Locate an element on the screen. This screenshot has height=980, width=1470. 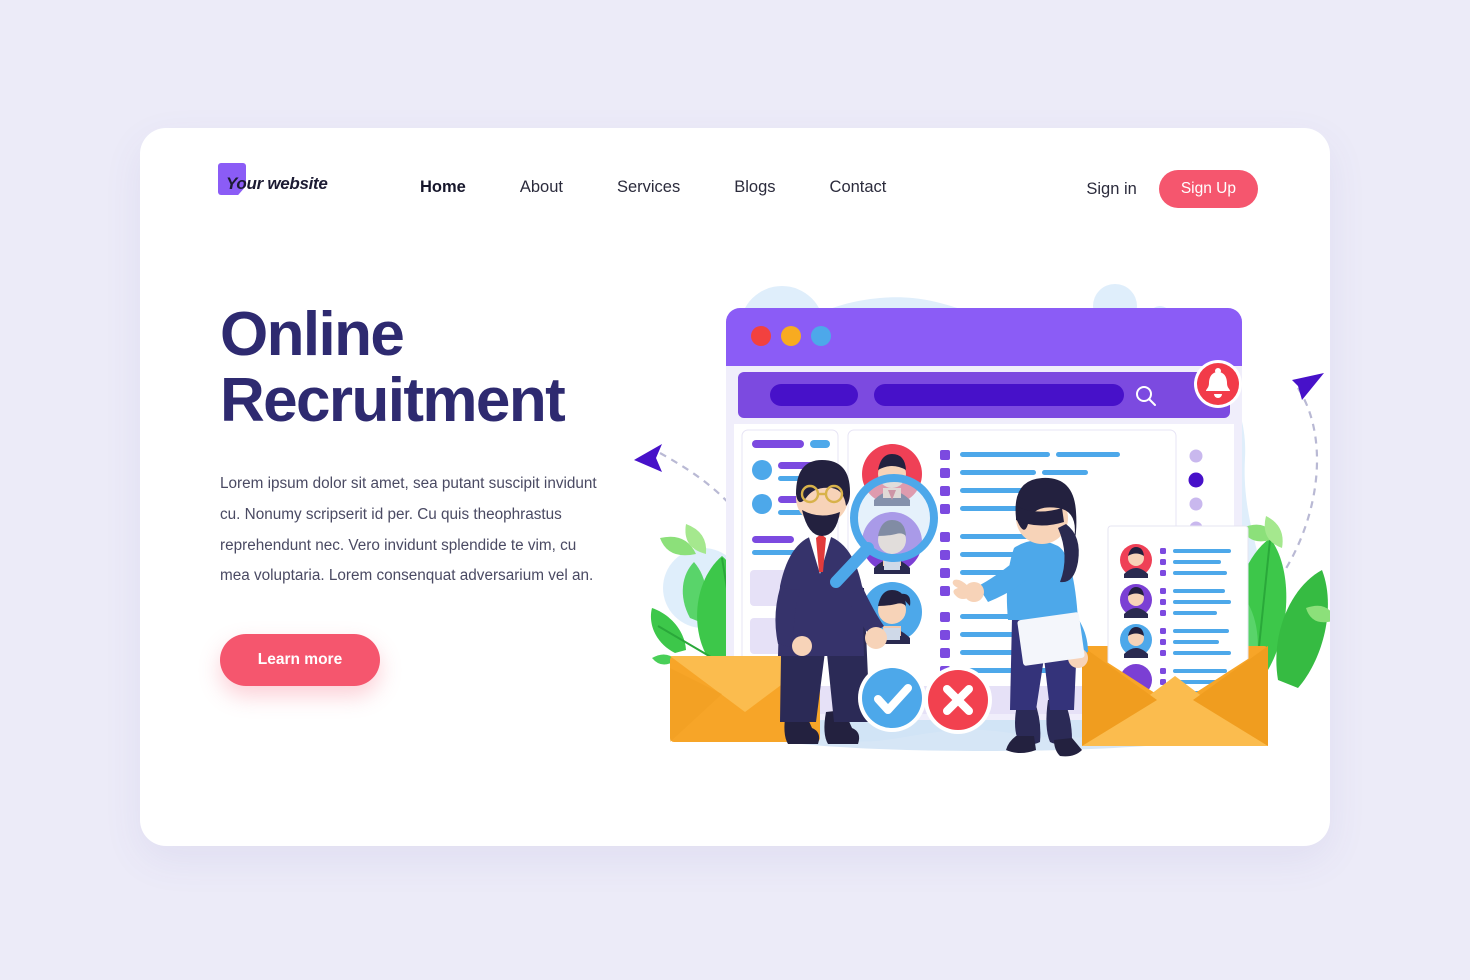
nav-item-about: About is located at coordinates (541, 187).